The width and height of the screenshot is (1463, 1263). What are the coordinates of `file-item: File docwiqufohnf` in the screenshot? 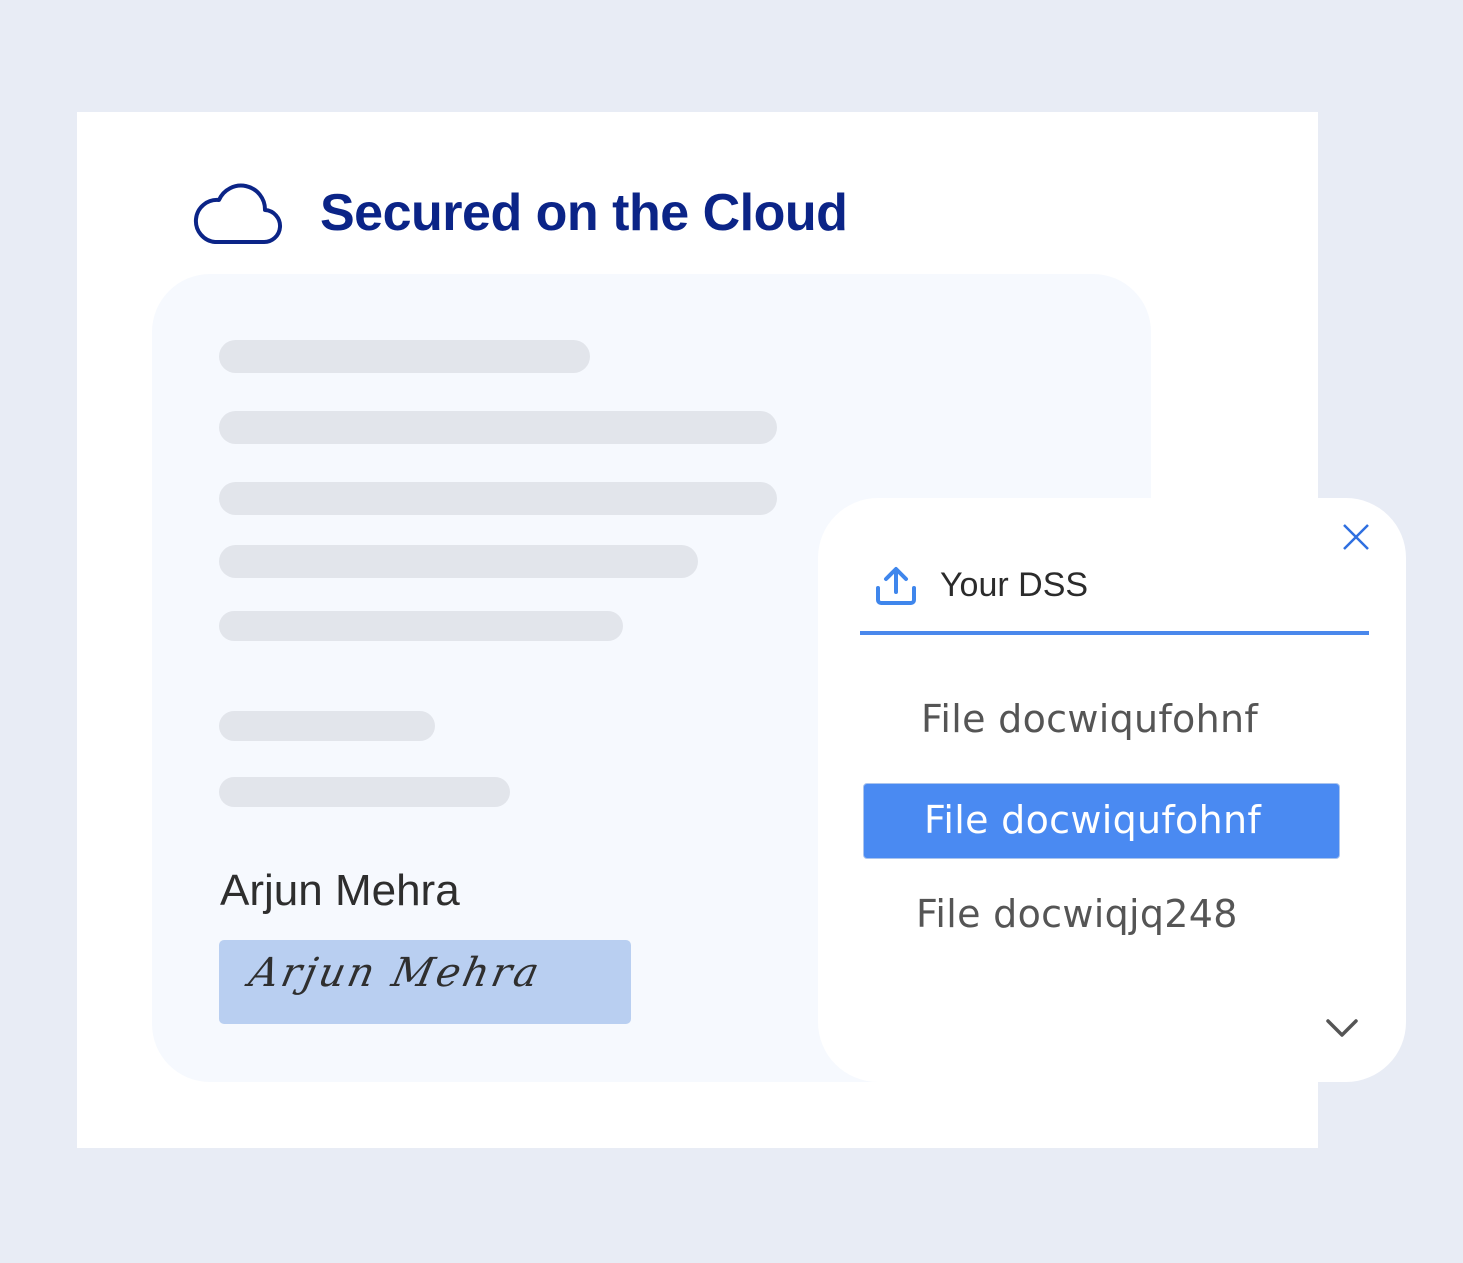 It's located at (1089, 719).